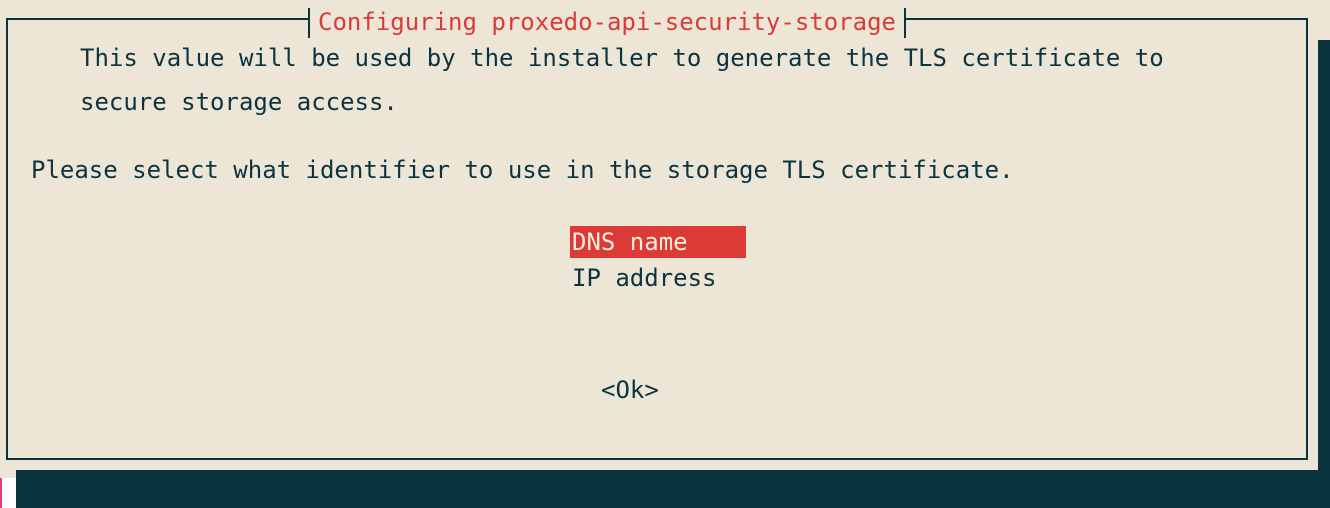 The width and height of the screenshot is (1330, 508). What do you see at coordinates (607, 22) in the screenshot?
I see `dialog-title: Configuring proxedo-api-security-storage` at bounding box center [607, 22].